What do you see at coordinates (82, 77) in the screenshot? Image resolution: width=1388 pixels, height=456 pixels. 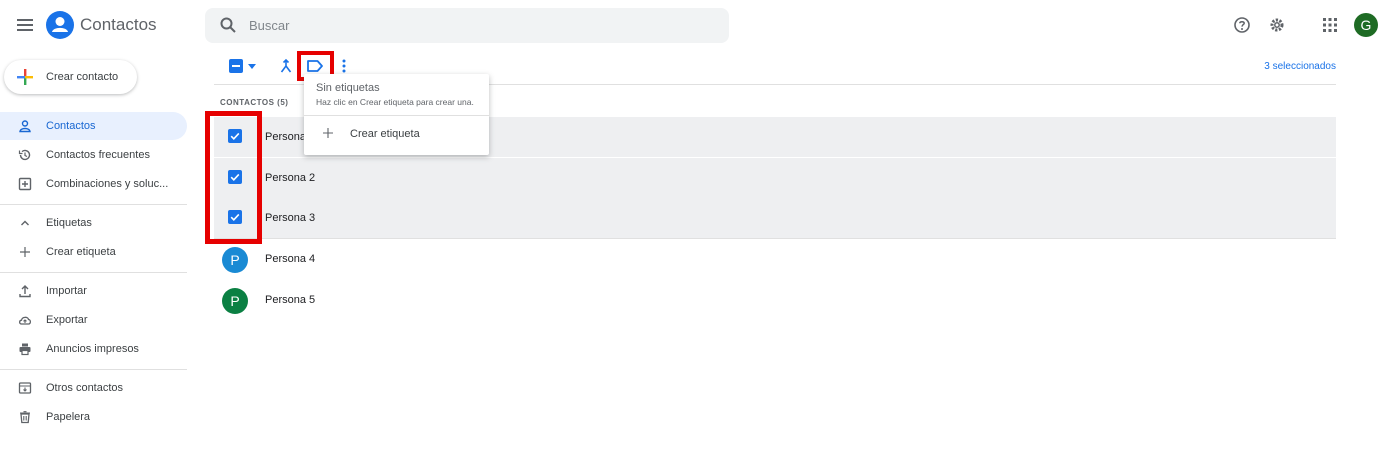 I see `create-contact-label: Crear contacto` at bounding box center [82, 77].